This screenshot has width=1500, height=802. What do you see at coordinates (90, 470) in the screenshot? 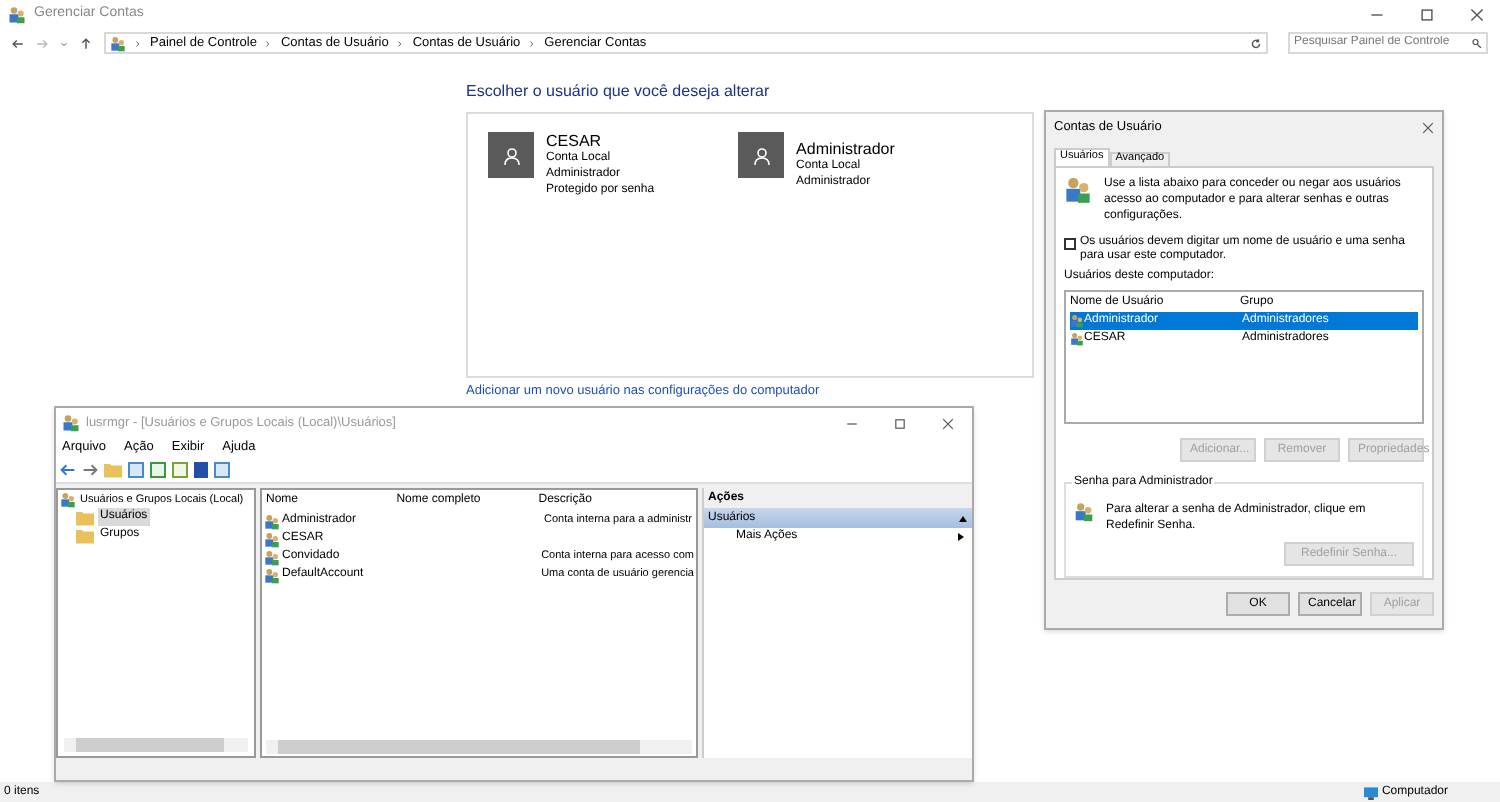
I see `forward-arrow-icon` at bounding box center [90, 470].